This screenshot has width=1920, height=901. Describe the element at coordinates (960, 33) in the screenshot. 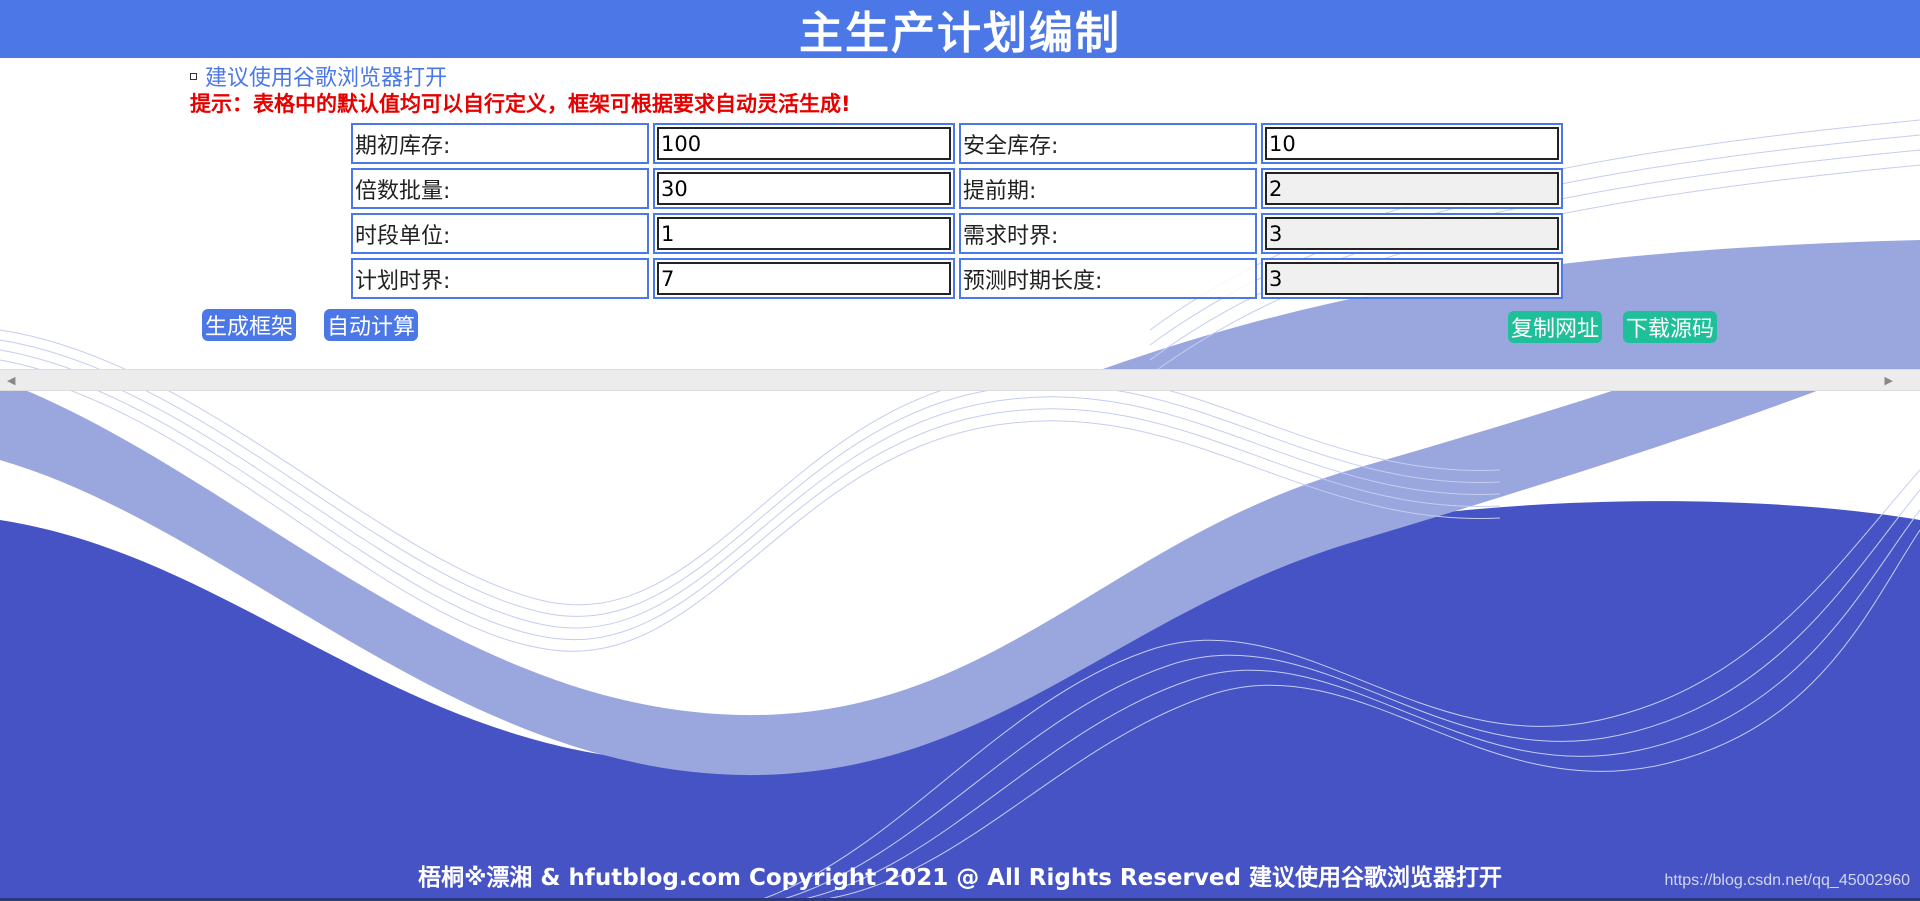

I see `page-title: 主生产计划编制` at that location.